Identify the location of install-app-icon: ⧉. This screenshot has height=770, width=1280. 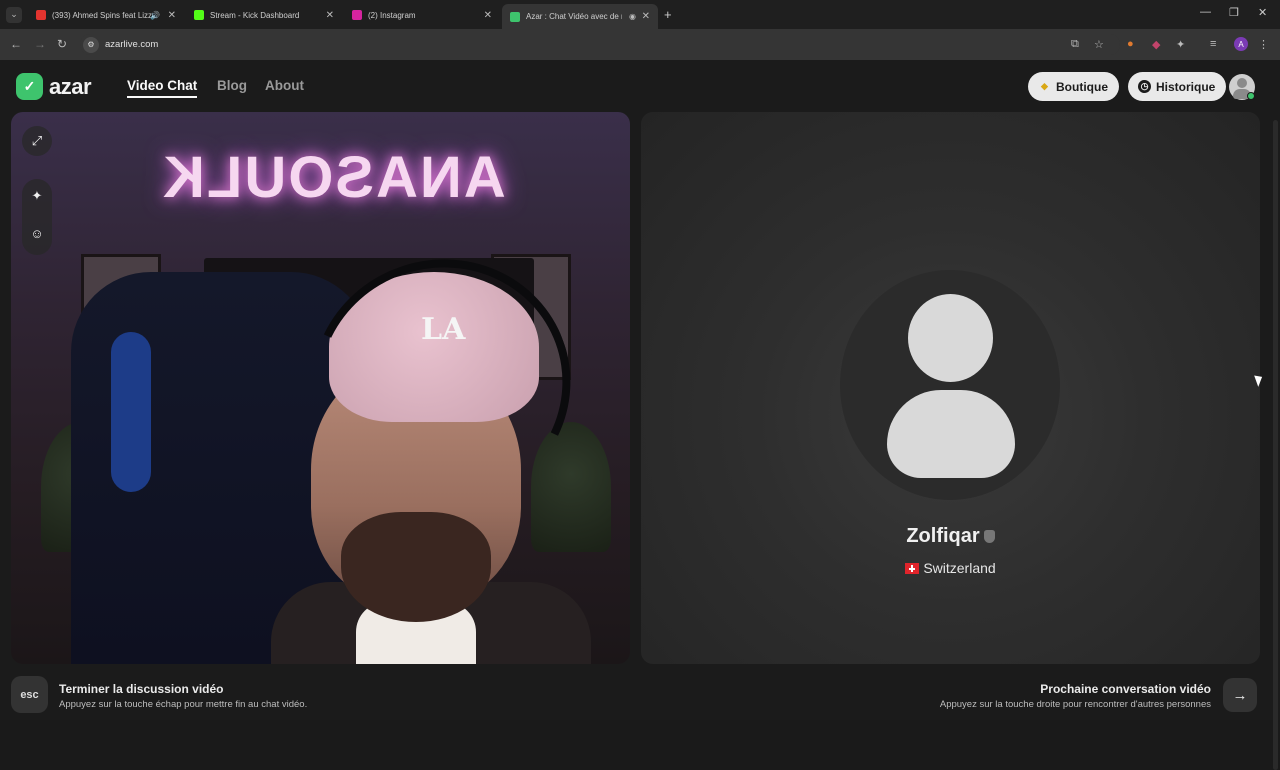
(1075, 44).